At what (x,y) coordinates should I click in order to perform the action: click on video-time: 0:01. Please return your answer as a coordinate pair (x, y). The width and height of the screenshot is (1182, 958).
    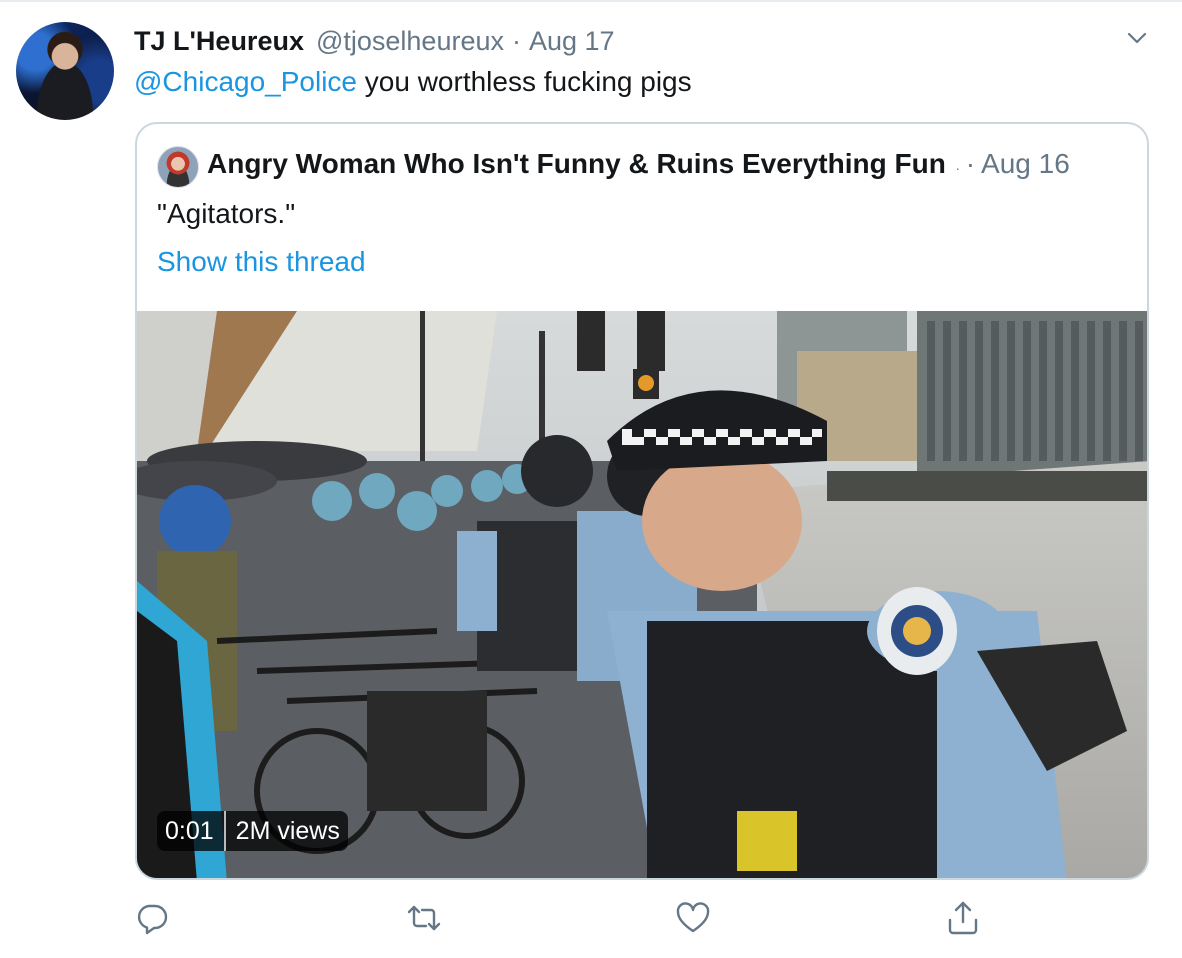
    Looking at the image, I should click on (189, 830).